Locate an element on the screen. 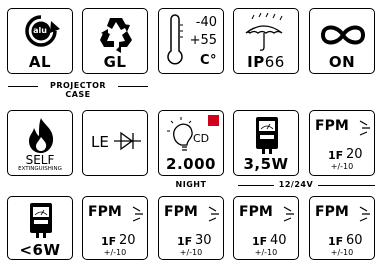  night-caption: NIGHT is located at coordinates (191, 184).